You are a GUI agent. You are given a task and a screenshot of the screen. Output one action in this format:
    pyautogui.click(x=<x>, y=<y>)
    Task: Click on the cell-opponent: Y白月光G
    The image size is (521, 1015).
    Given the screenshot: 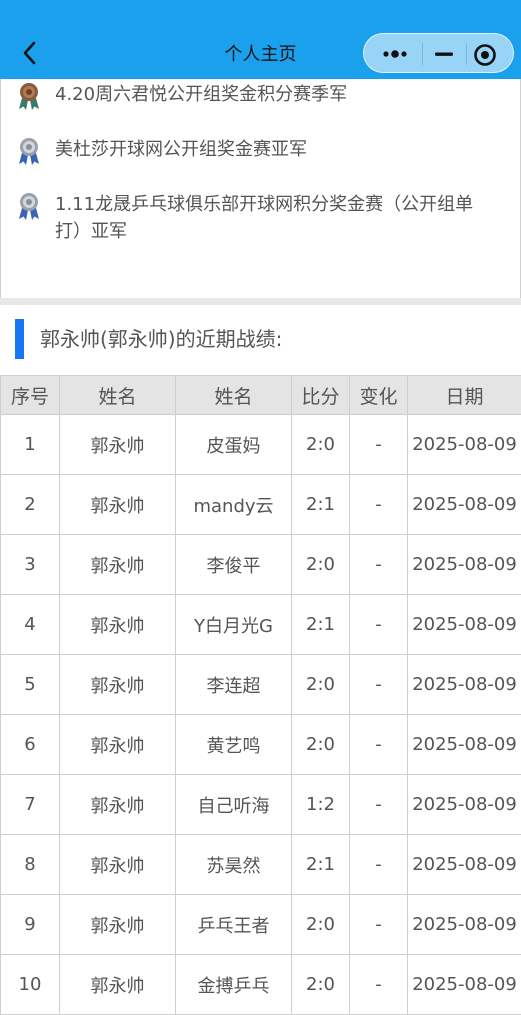 What is the action you would take?
    pyautogui.click(x=234, y=625)
    